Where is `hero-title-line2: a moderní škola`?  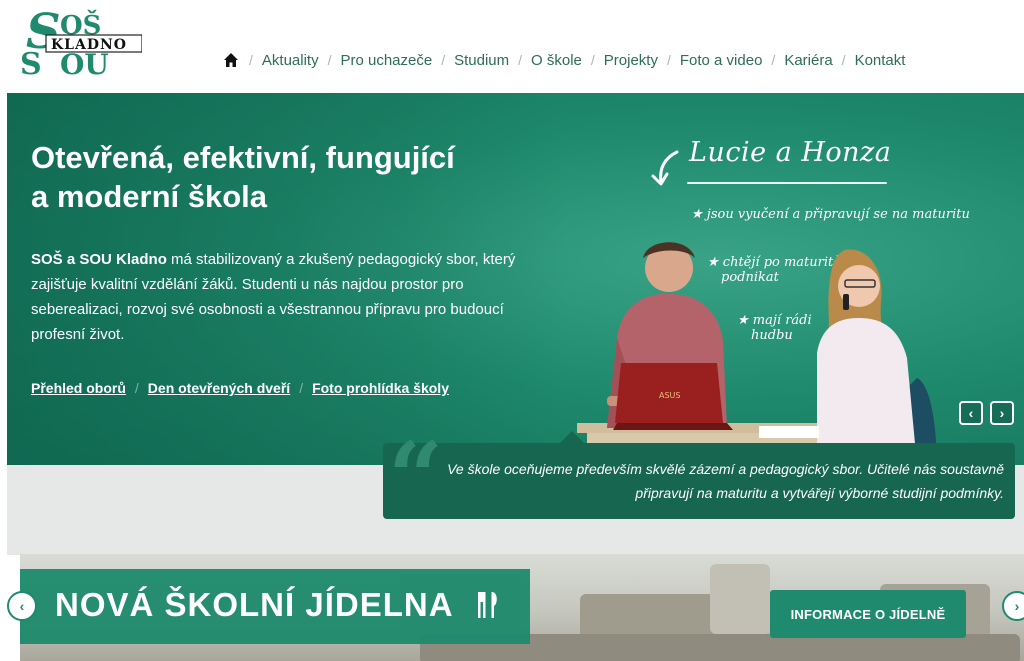 hero-title-line2: a moderní škola is located at coordinates (149, 196).